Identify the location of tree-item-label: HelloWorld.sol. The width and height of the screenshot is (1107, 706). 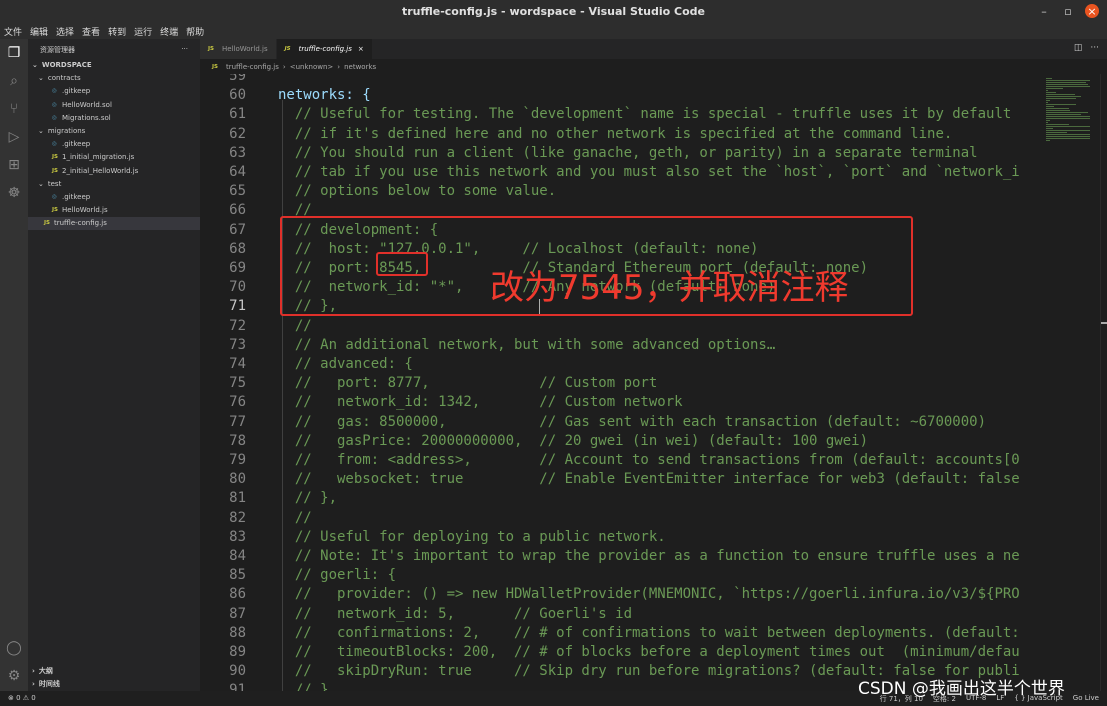
(87, 104).